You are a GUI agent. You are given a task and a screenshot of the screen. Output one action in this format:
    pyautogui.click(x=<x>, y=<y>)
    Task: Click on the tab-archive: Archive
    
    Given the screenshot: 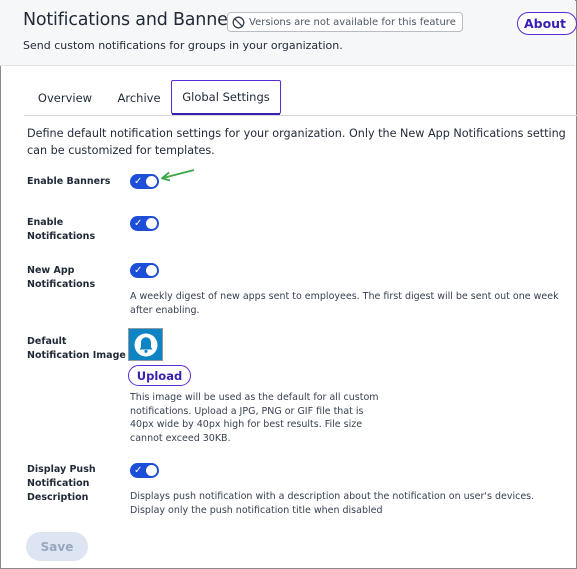 What is the action you would take?
    pyautogui.click(x=139, y=98)
    